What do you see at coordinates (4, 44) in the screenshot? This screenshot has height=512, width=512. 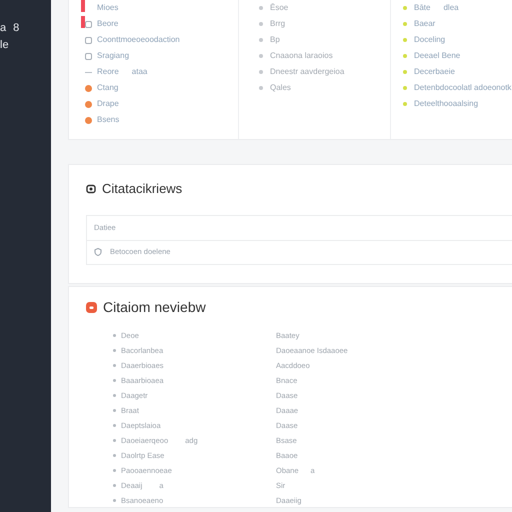 I see `sidebar-item: le` at bounding box center [4, 44].